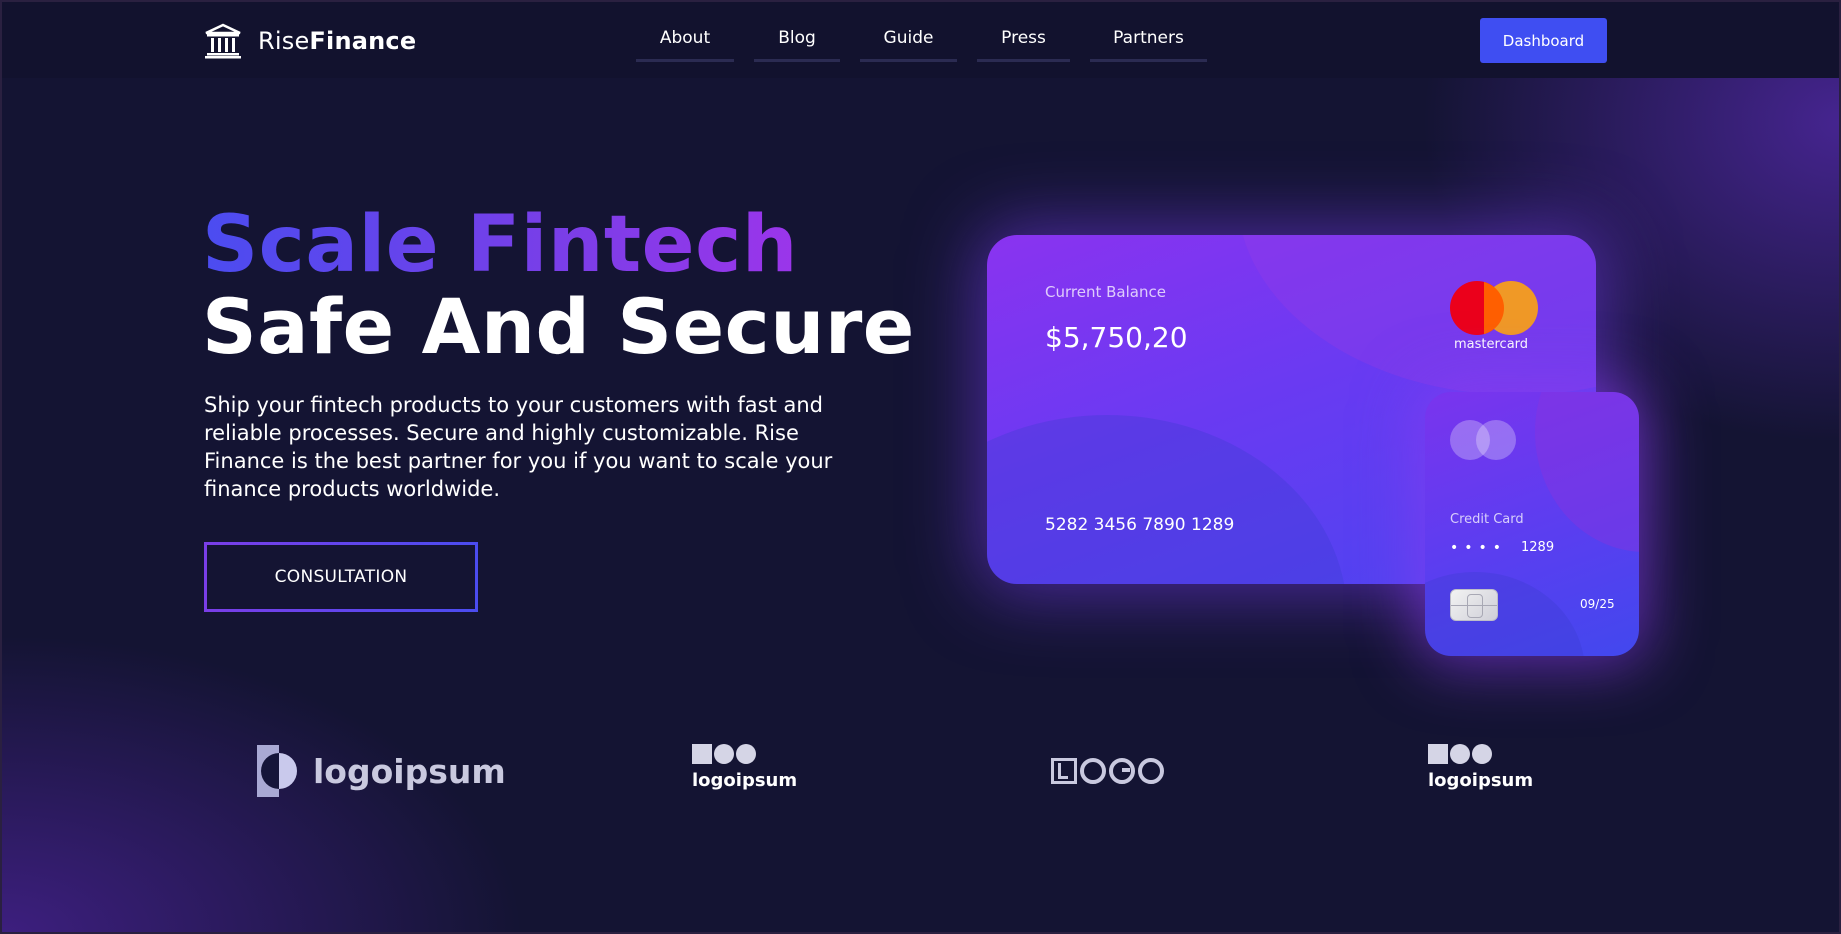 The width and height of the screenshot is (1841, 934). I want to click on nav-partners: Partners, so click(1148, 43).